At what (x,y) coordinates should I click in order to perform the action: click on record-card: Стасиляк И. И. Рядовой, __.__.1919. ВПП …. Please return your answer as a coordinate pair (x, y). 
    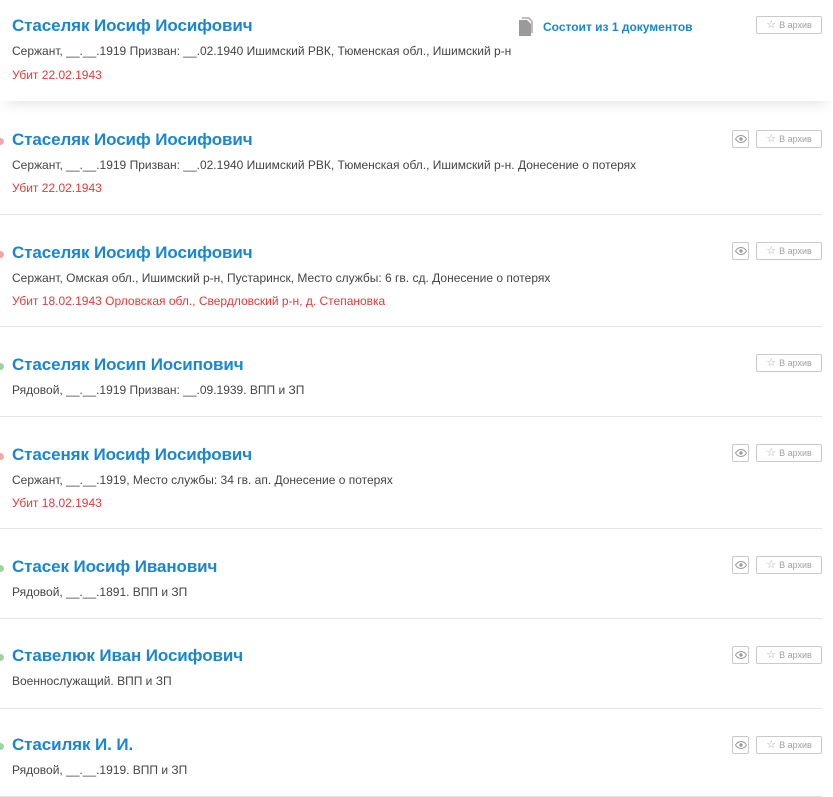
    Looking at the image, I should click on (411, 753).